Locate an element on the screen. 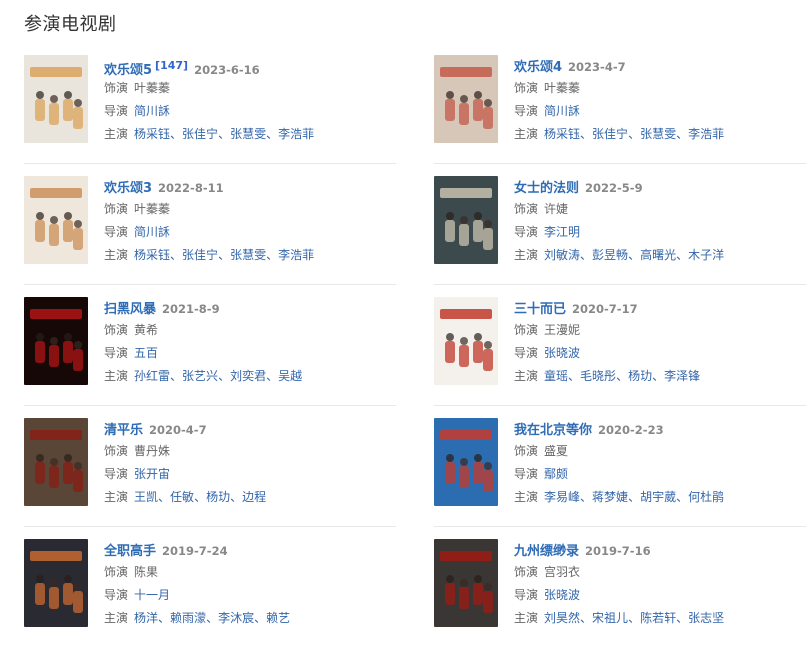 This screenshot has height=649, width=806. release-date: 2020-4-7 is located at coordinates (178, 430).